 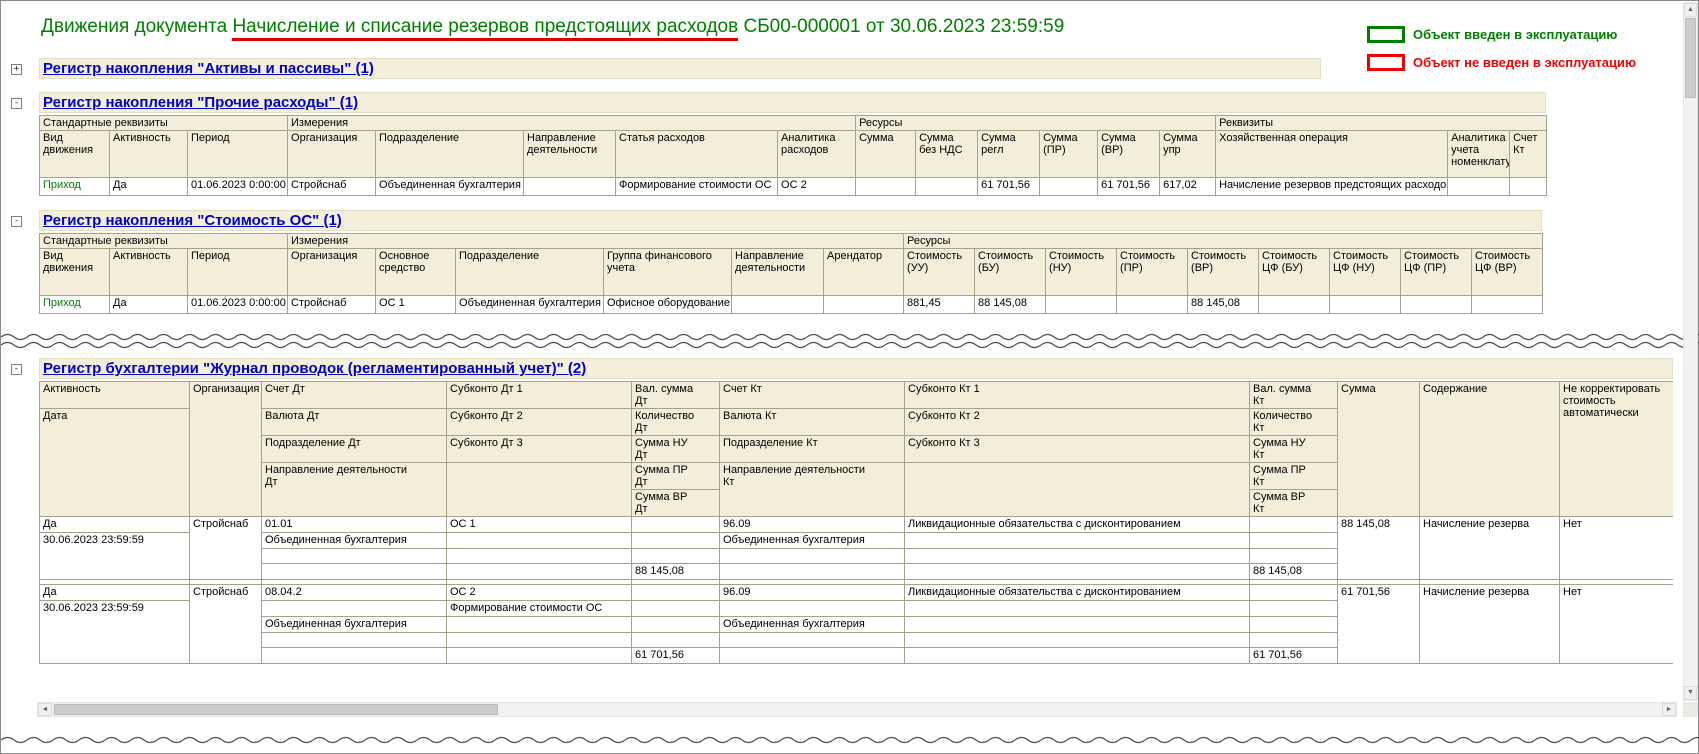 What do you see at coordinates (354, 592) in the screenshot?
I see `grid-cell: 08.04.2` at bounding box center [354, 592].